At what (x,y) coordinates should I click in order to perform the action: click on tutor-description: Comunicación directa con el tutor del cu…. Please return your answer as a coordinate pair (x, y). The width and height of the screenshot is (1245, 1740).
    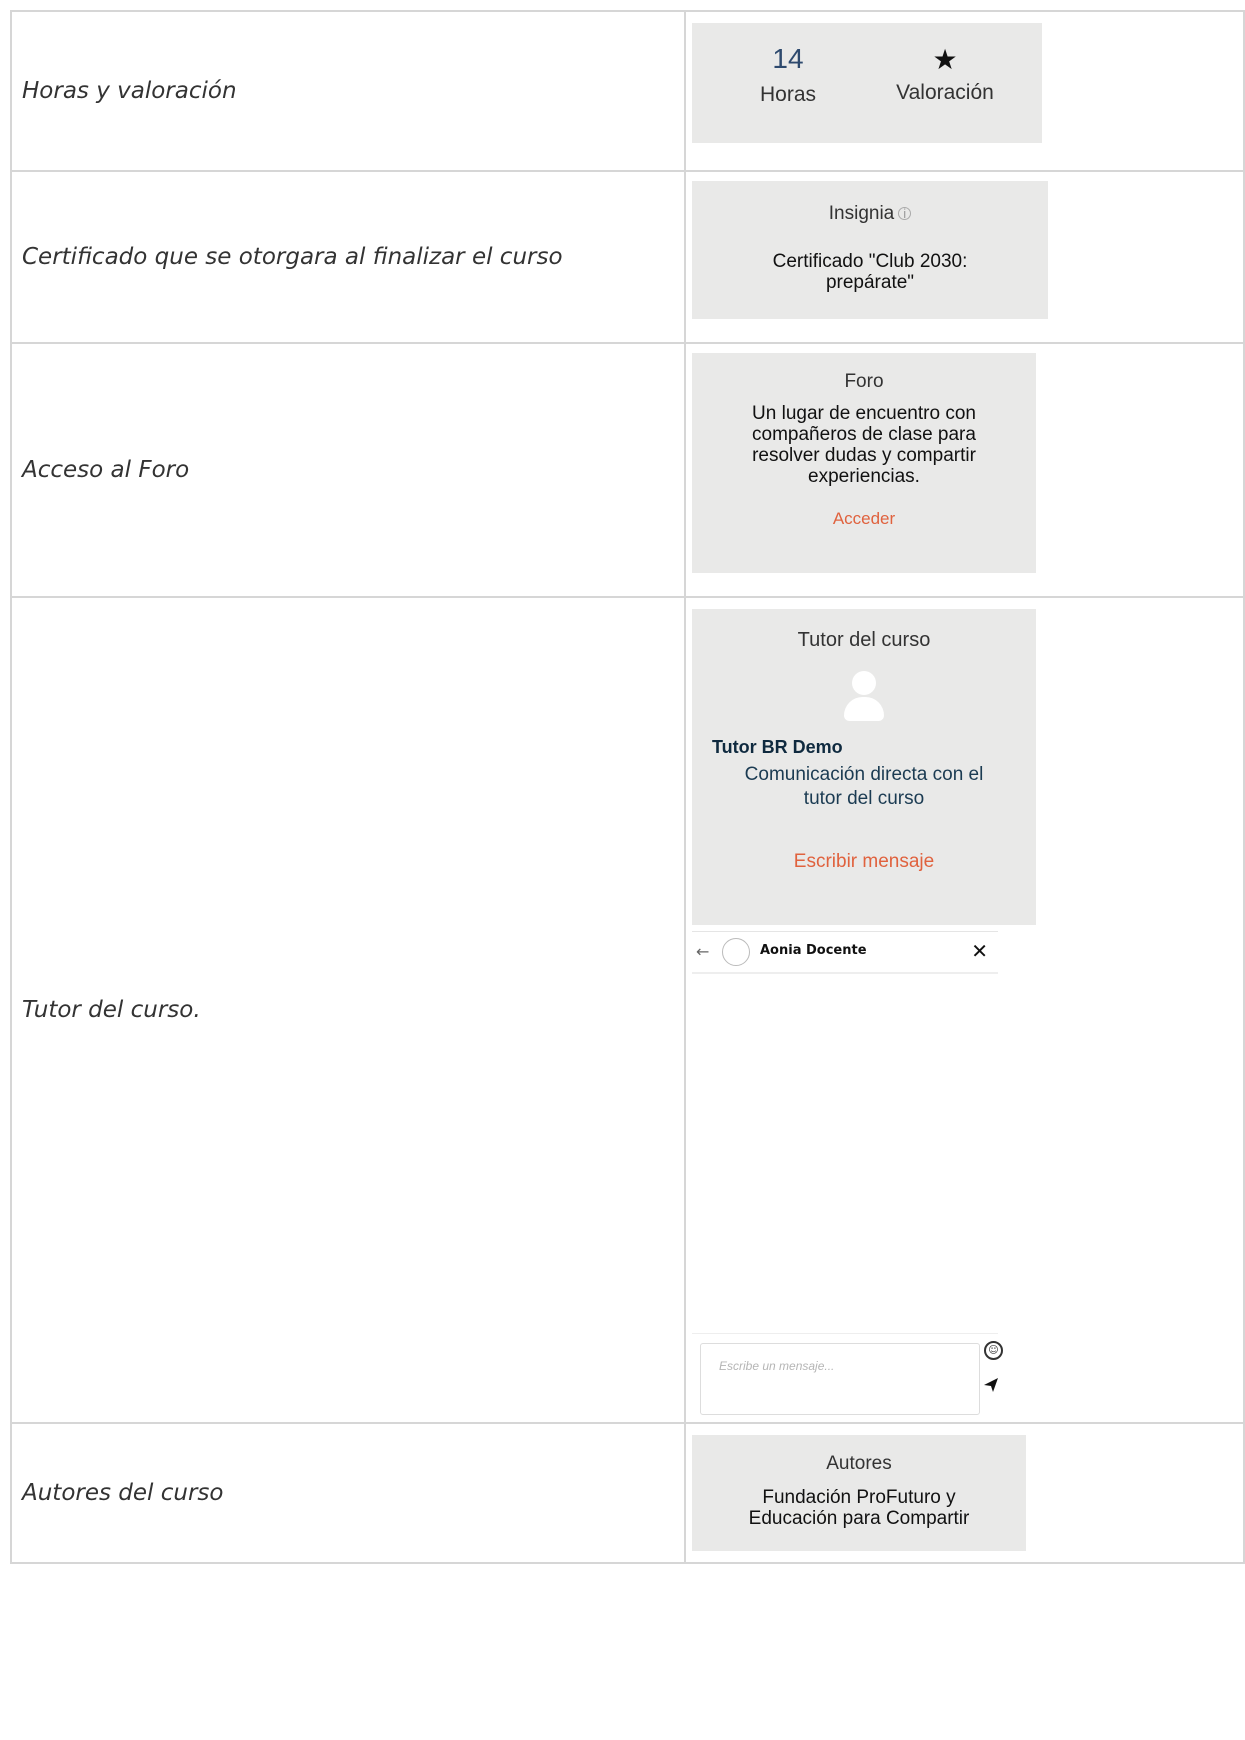
    Looking at the image, I should click on (864, 787).